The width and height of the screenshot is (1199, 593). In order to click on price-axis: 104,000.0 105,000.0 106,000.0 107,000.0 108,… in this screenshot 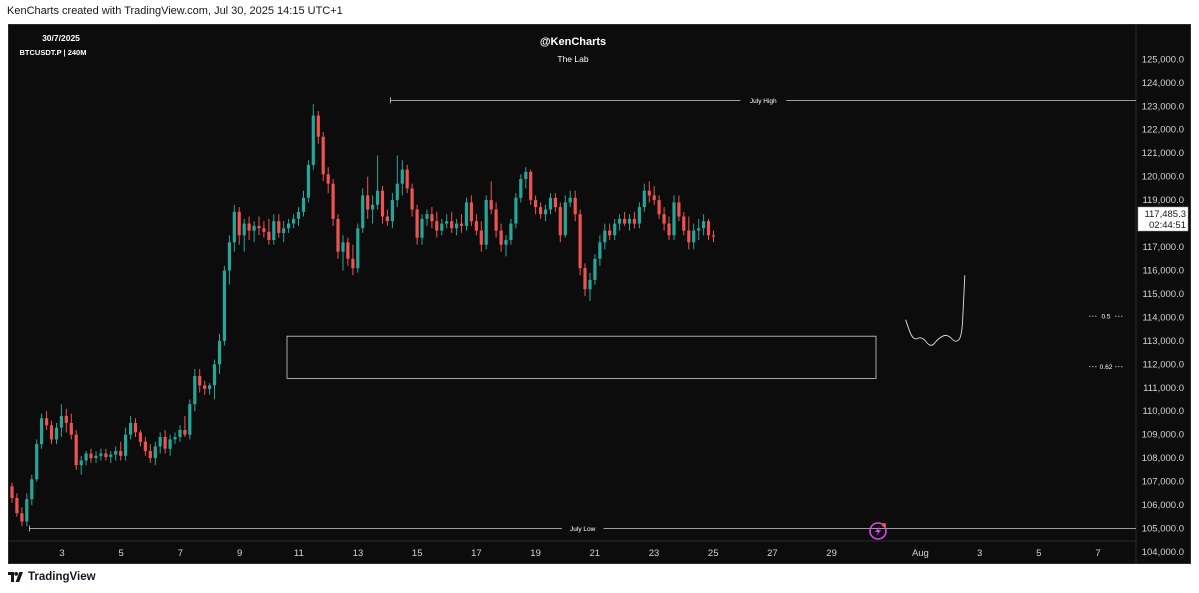, I will do `click(1159, 295)`.